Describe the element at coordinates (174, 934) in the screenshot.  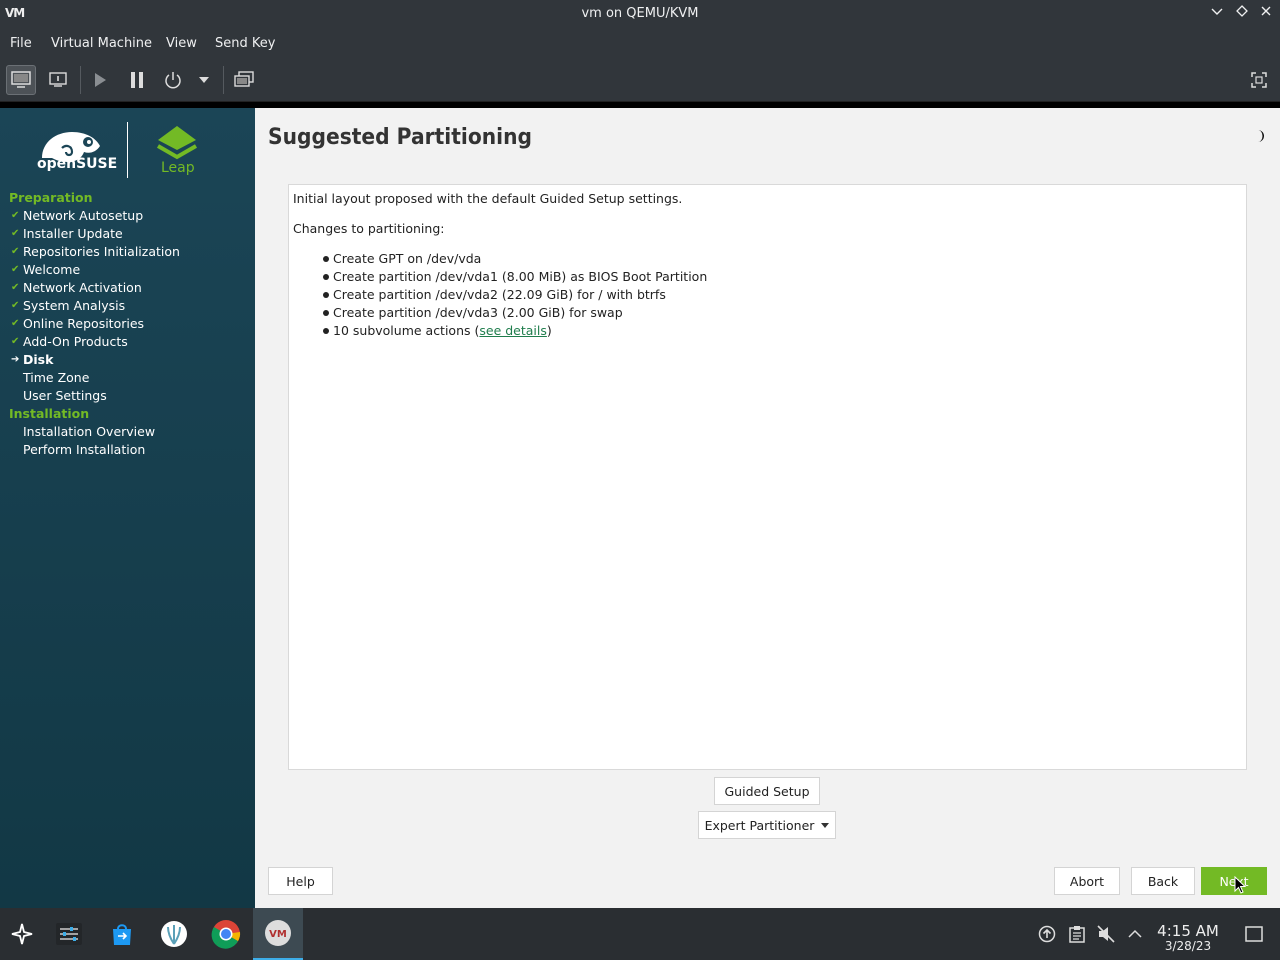
I see `shell-icon` at that location.